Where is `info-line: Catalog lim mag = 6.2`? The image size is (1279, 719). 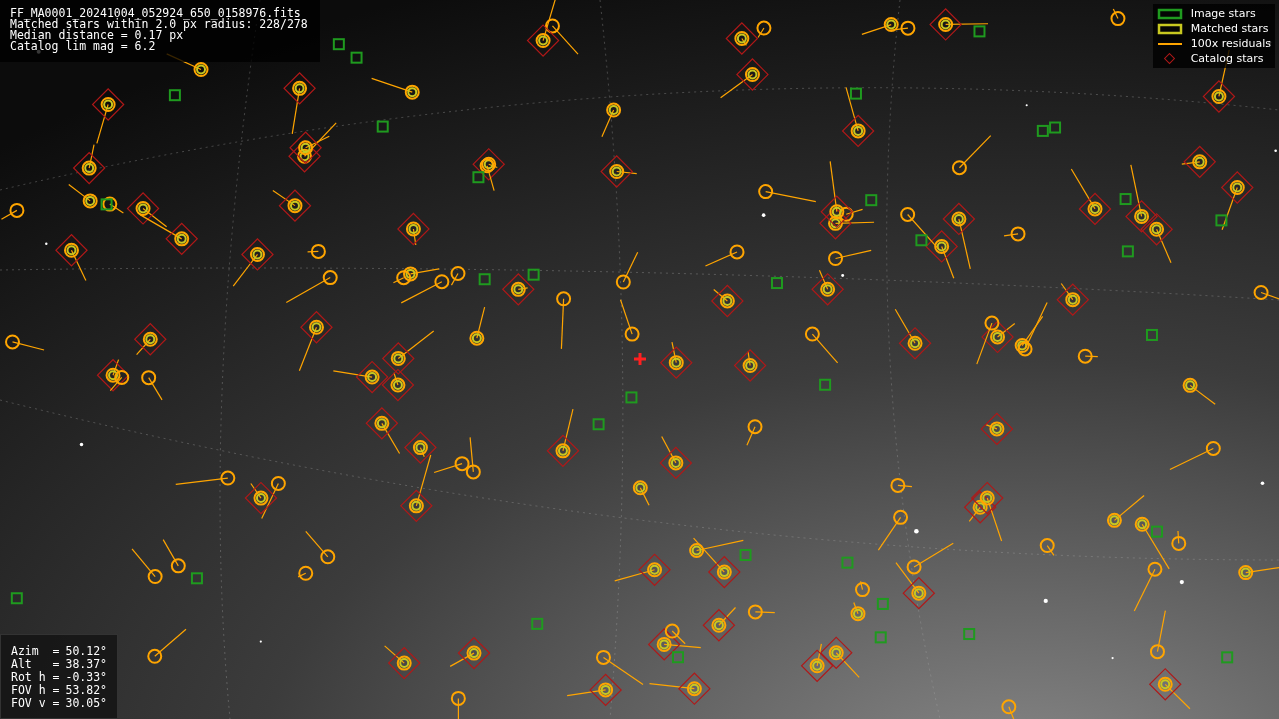 info-line: Catalog lim mag = 6.2 is located at coordinates (83, 46).